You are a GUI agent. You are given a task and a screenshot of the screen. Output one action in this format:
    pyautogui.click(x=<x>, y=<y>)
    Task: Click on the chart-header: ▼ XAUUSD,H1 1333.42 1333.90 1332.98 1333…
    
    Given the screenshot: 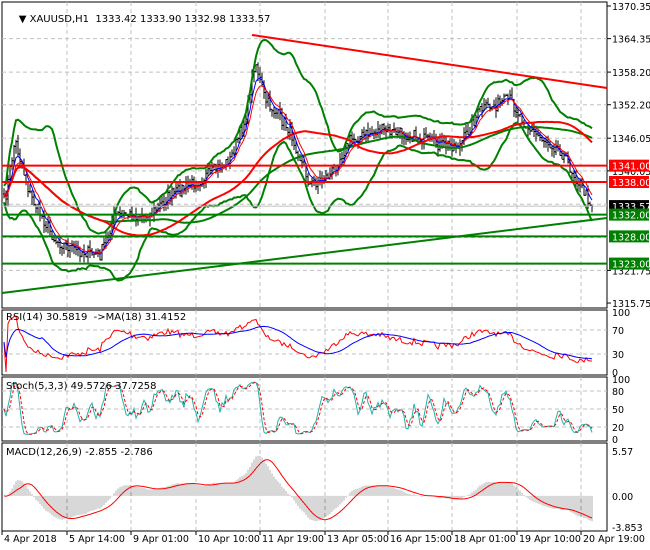 What is the action you would take?
    pyautogui.click(x=138, y=19)
    